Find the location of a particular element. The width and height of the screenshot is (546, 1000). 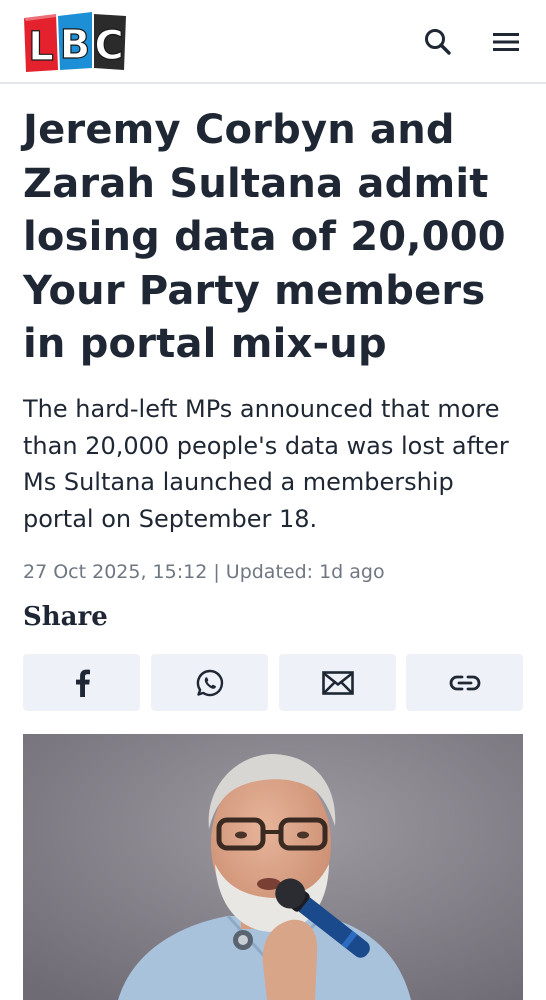

top-bar: L B C LBC is located at coordinates (273, 42).